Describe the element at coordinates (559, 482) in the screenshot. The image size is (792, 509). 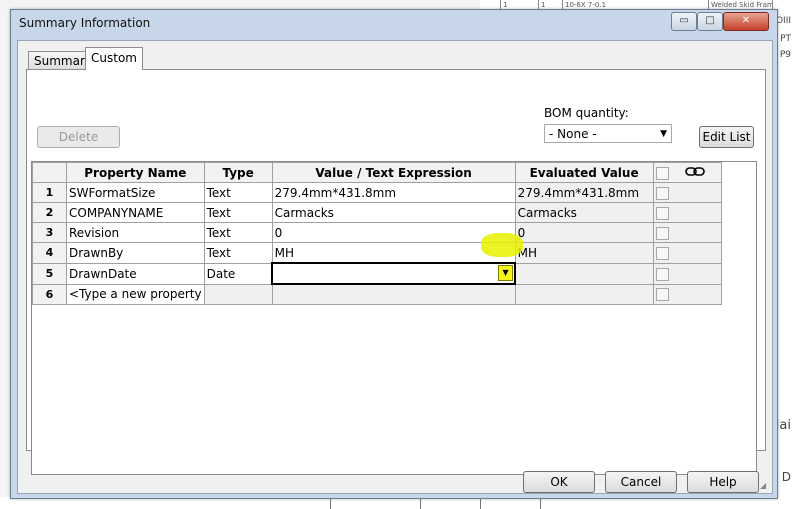
I see `ok-button: OK` at that location.